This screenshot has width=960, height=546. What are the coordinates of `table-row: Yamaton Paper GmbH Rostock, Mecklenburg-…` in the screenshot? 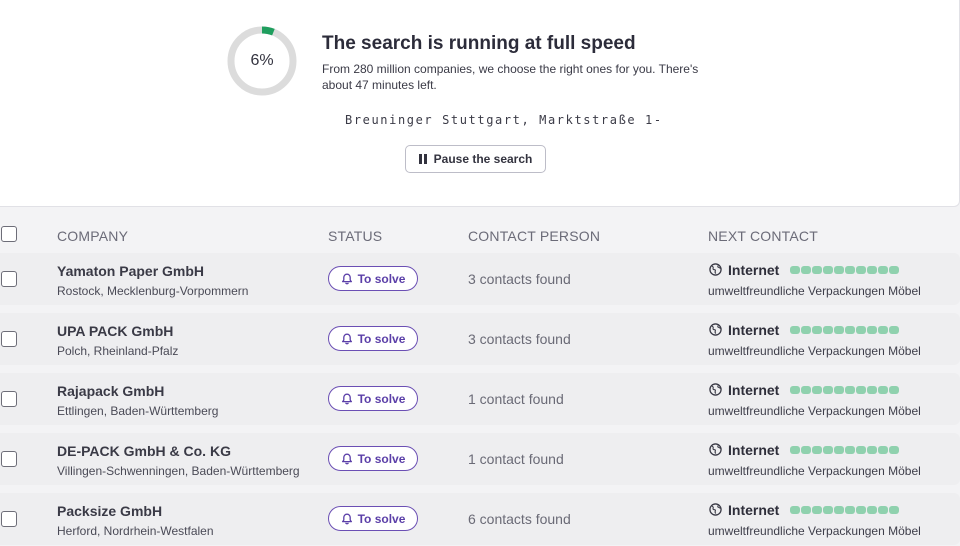 It's located at (480, 279).